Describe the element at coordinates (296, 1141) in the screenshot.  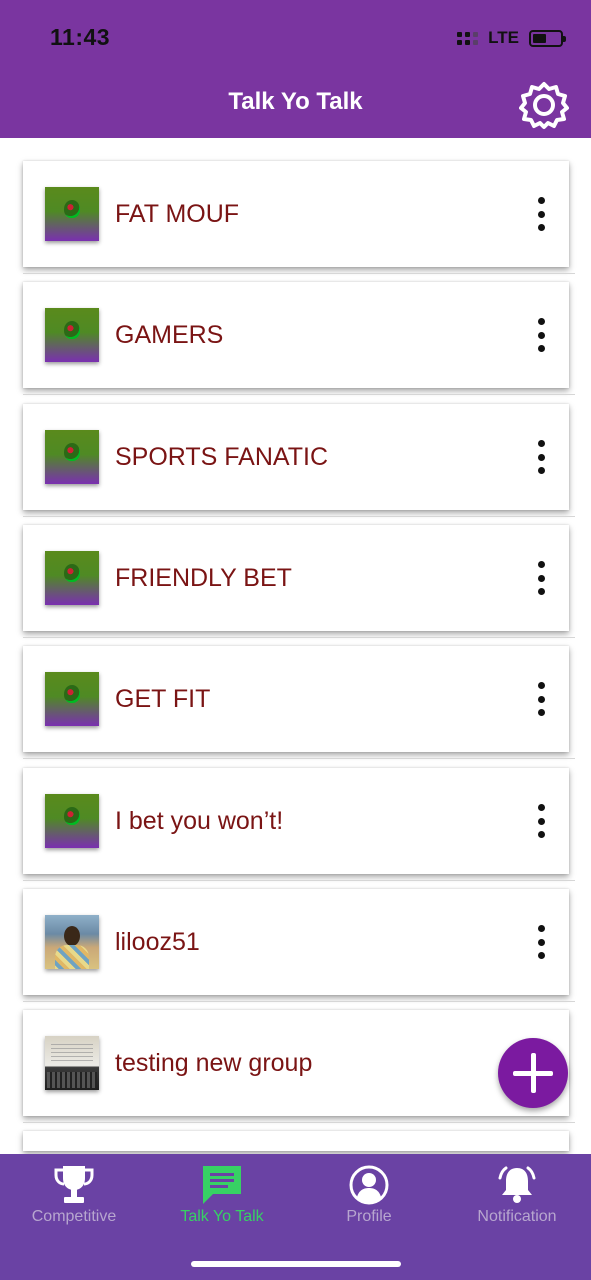
I see `conversation-row-partial` at that location.